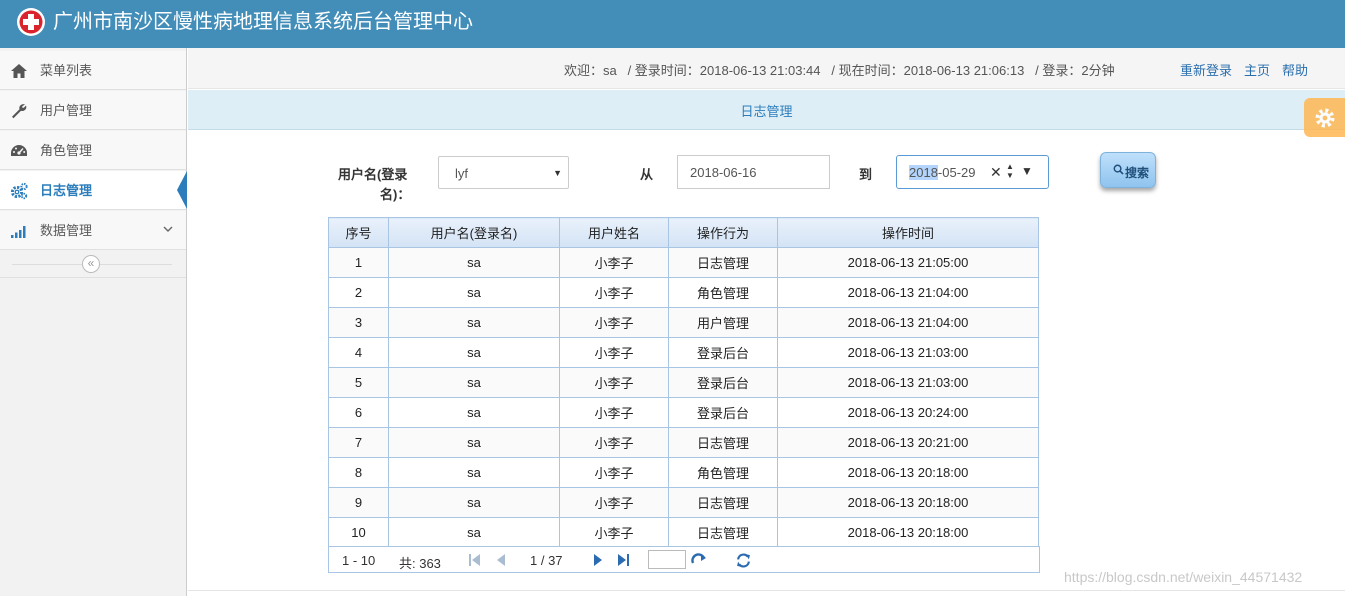  I want to click on cell-index: 8, so click(358, 472).